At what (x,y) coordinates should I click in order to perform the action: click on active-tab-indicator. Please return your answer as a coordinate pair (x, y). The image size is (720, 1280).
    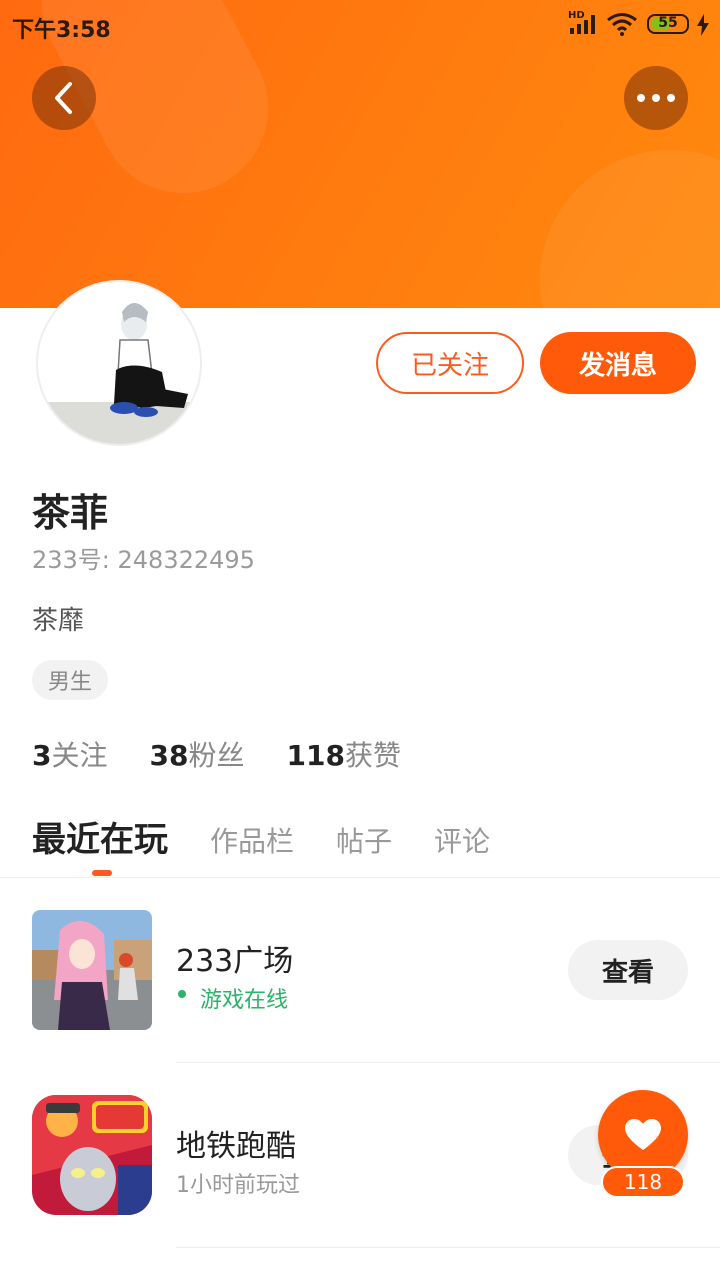
    Looking at the image, I should click on (102, 873).